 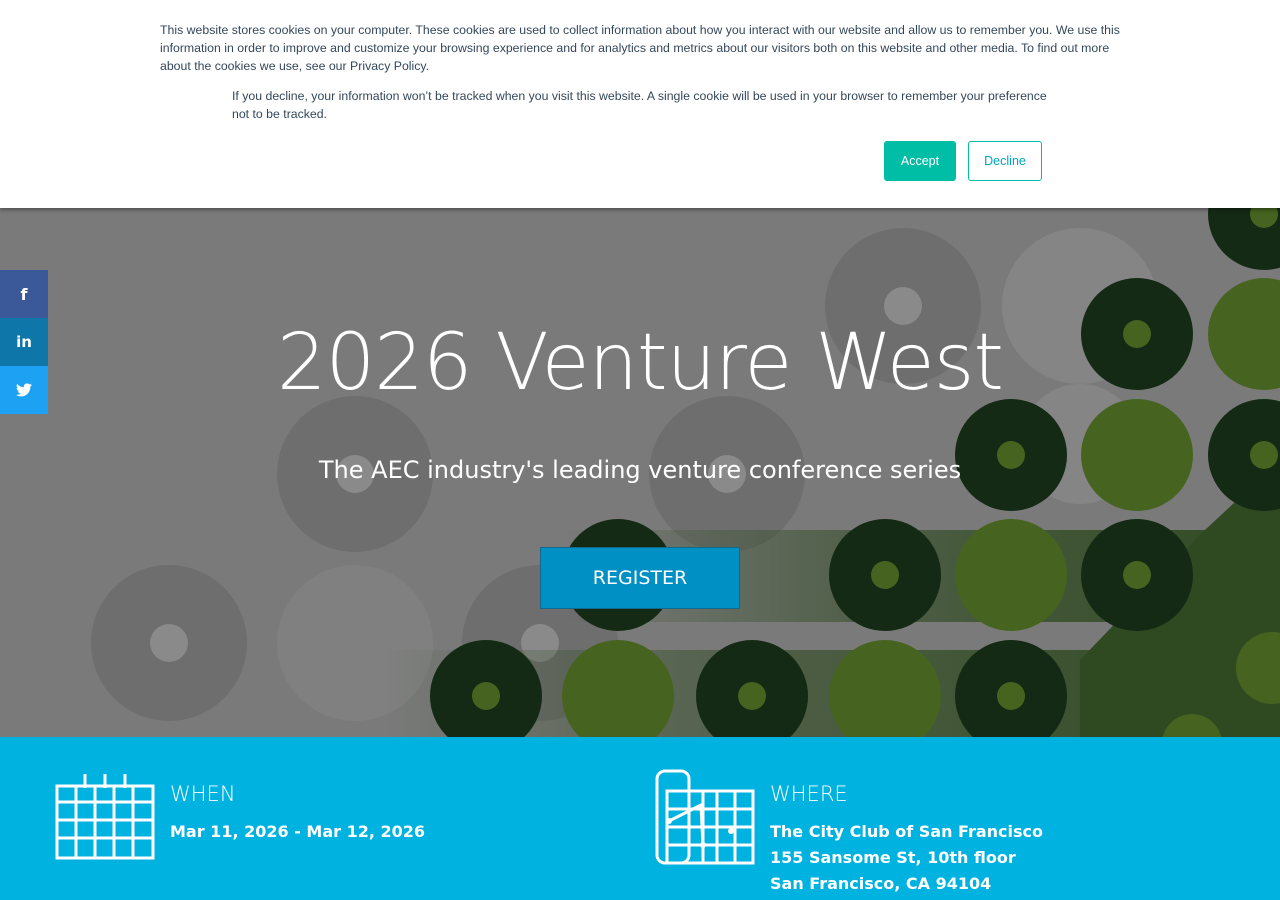 What do you see at coordinates (1005, 161) in the screenshot?
I see `decline-cookies-button: Decline` at bounding box center [1005, 161].